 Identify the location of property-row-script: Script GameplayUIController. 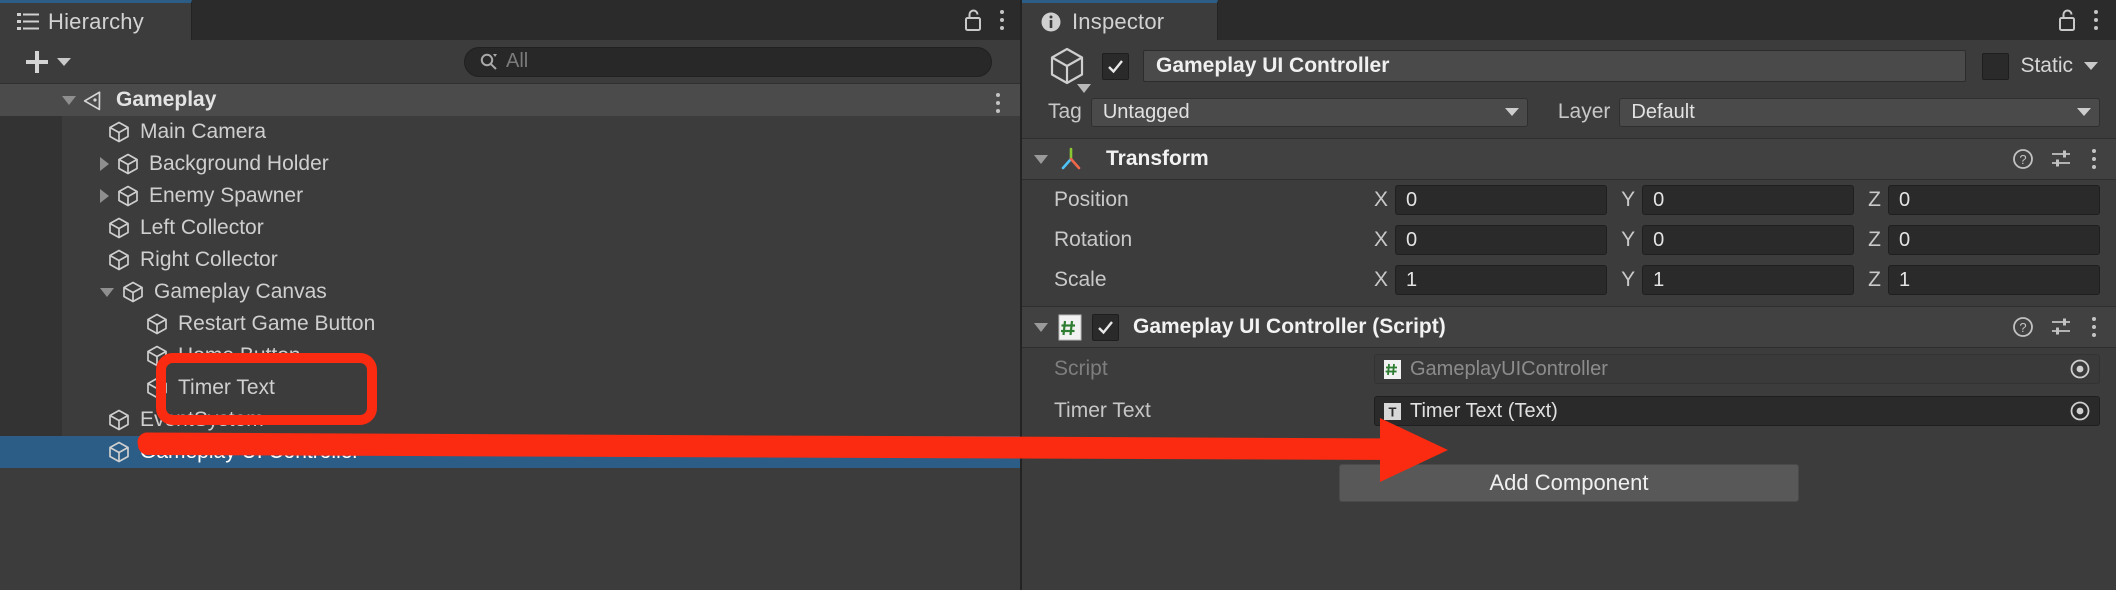
(1569, 369).